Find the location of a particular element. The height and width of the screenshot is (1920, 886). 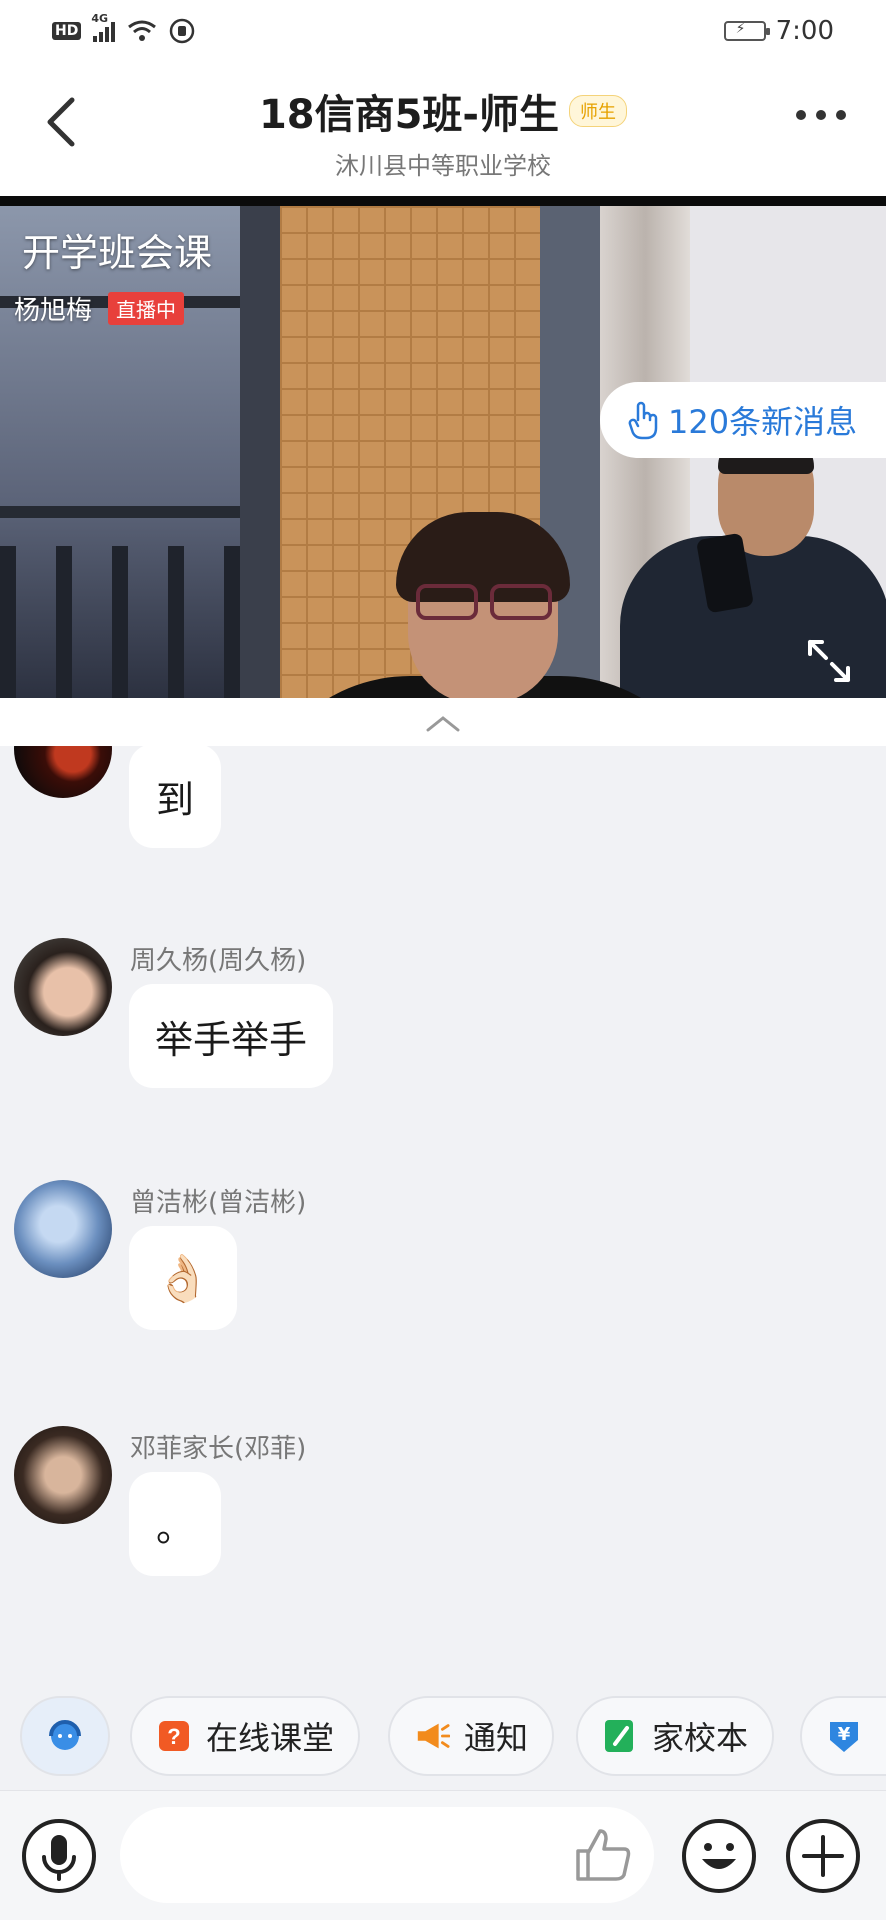

message-bubble: 到 is located at coordinates (175, 797).